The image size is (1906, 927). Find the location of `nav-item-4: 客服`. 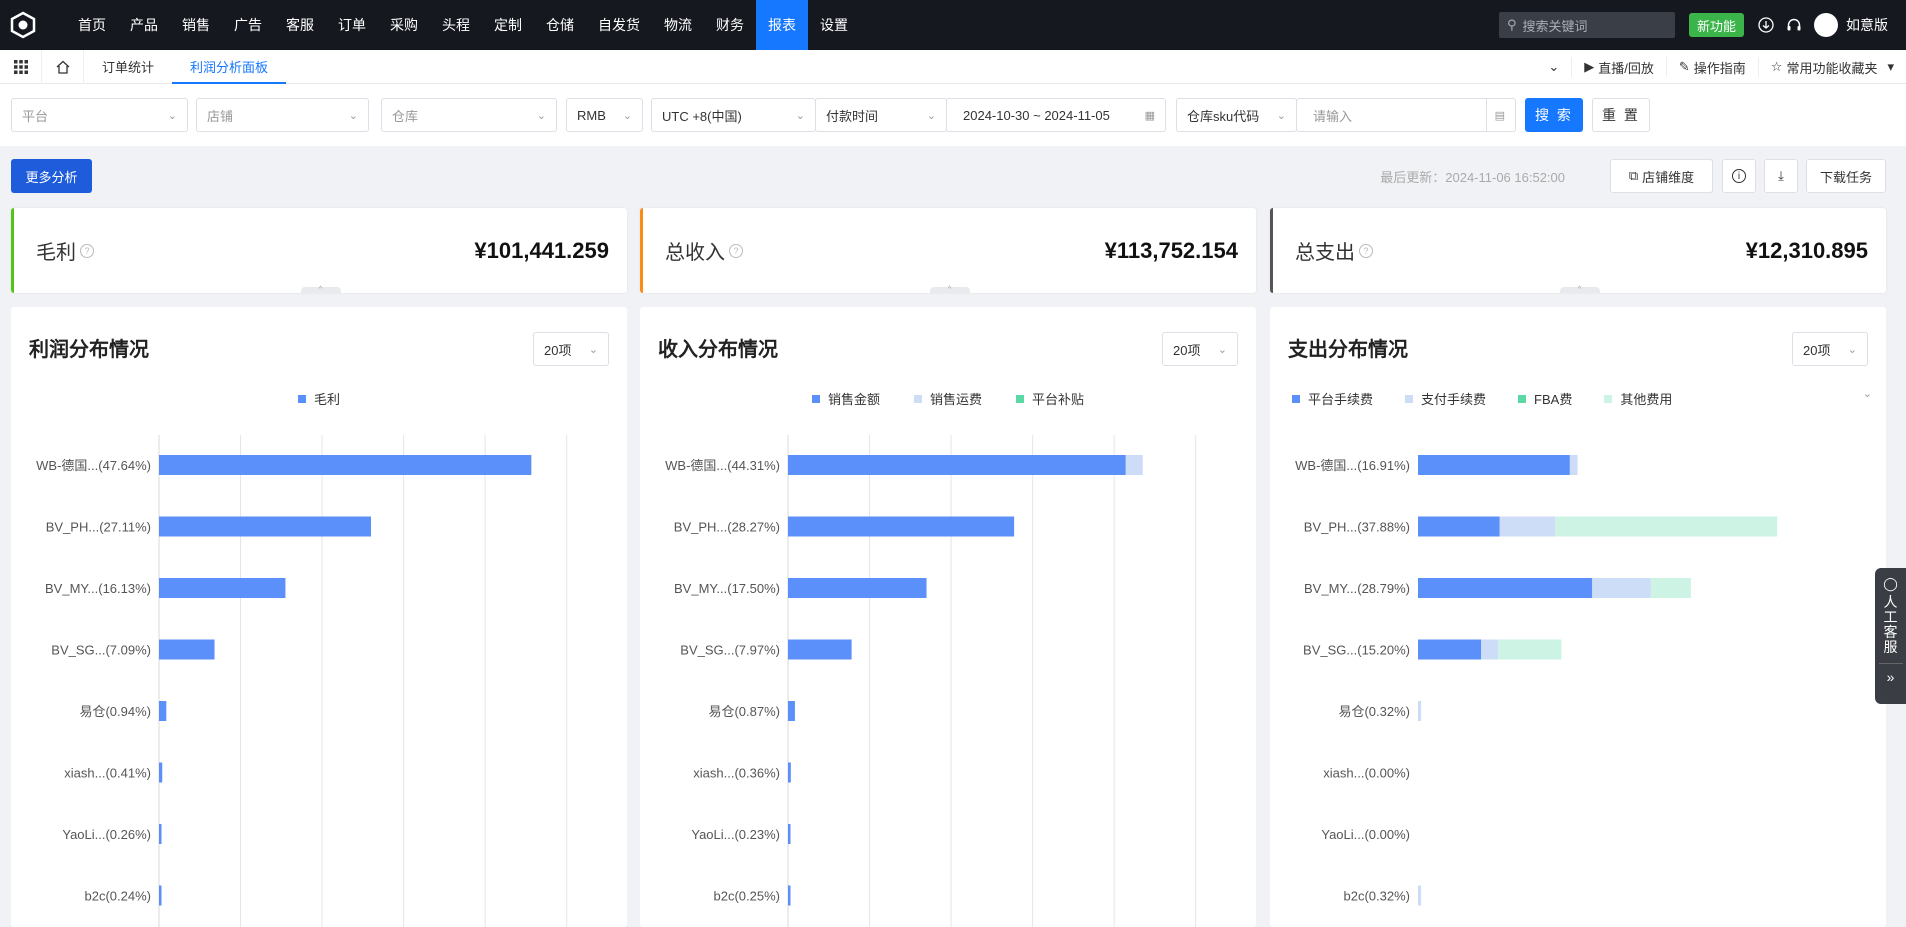

nav-item-4: 客服 is located at coordinates (300, 25).